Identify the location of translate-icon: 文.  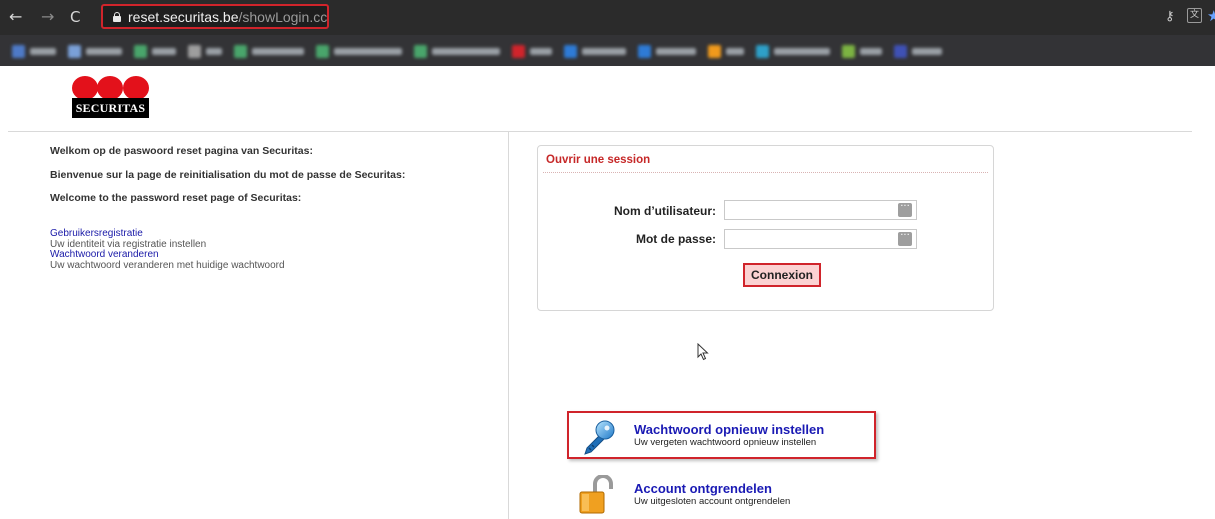
(1194, 15).